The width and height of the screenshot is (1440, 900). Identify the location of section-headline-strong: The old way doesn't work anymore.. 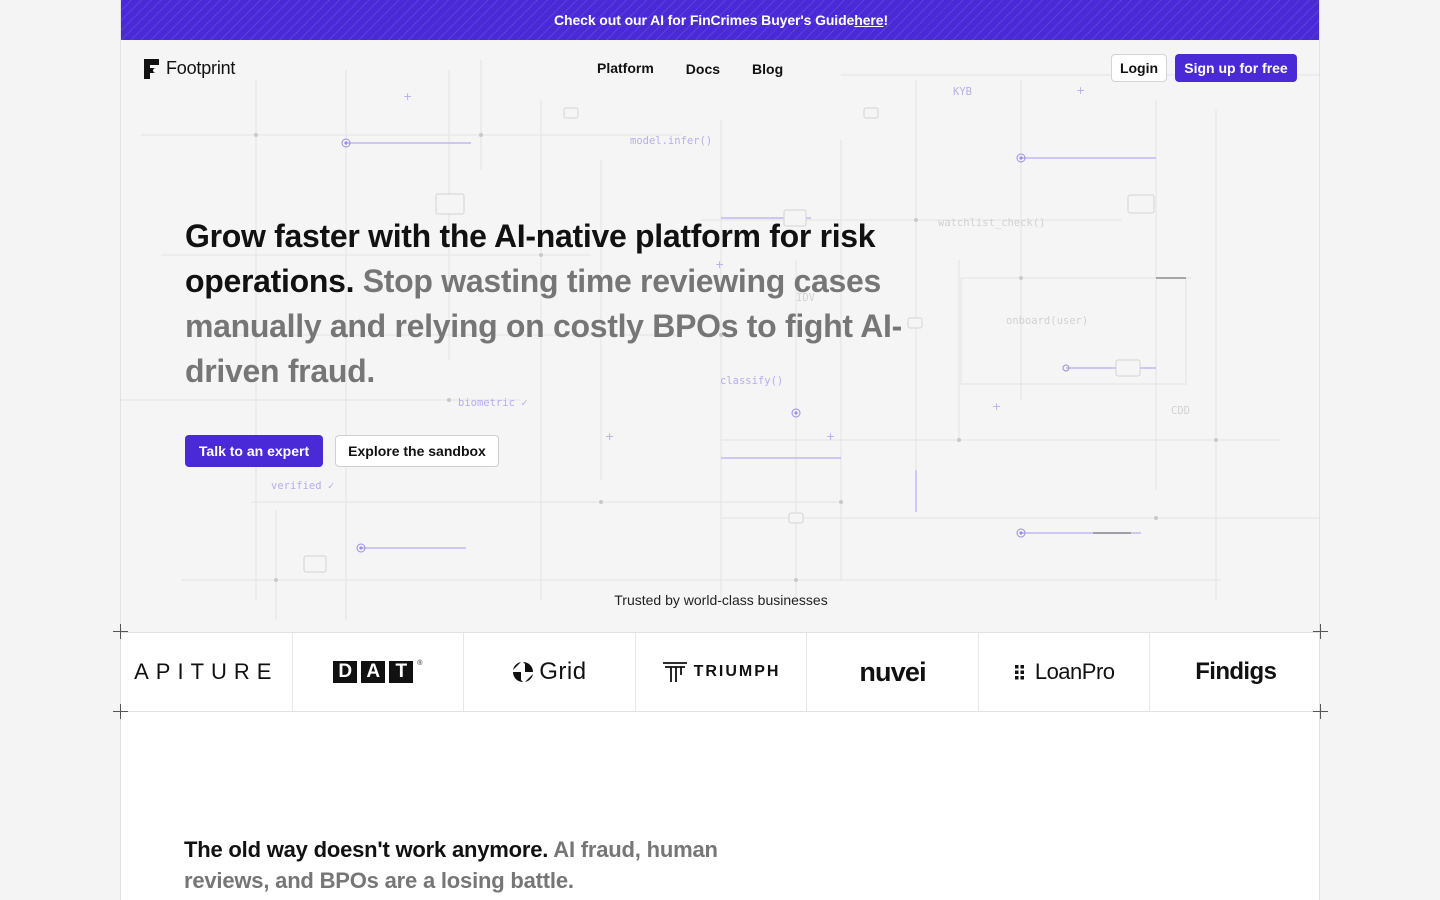
(366, 849).